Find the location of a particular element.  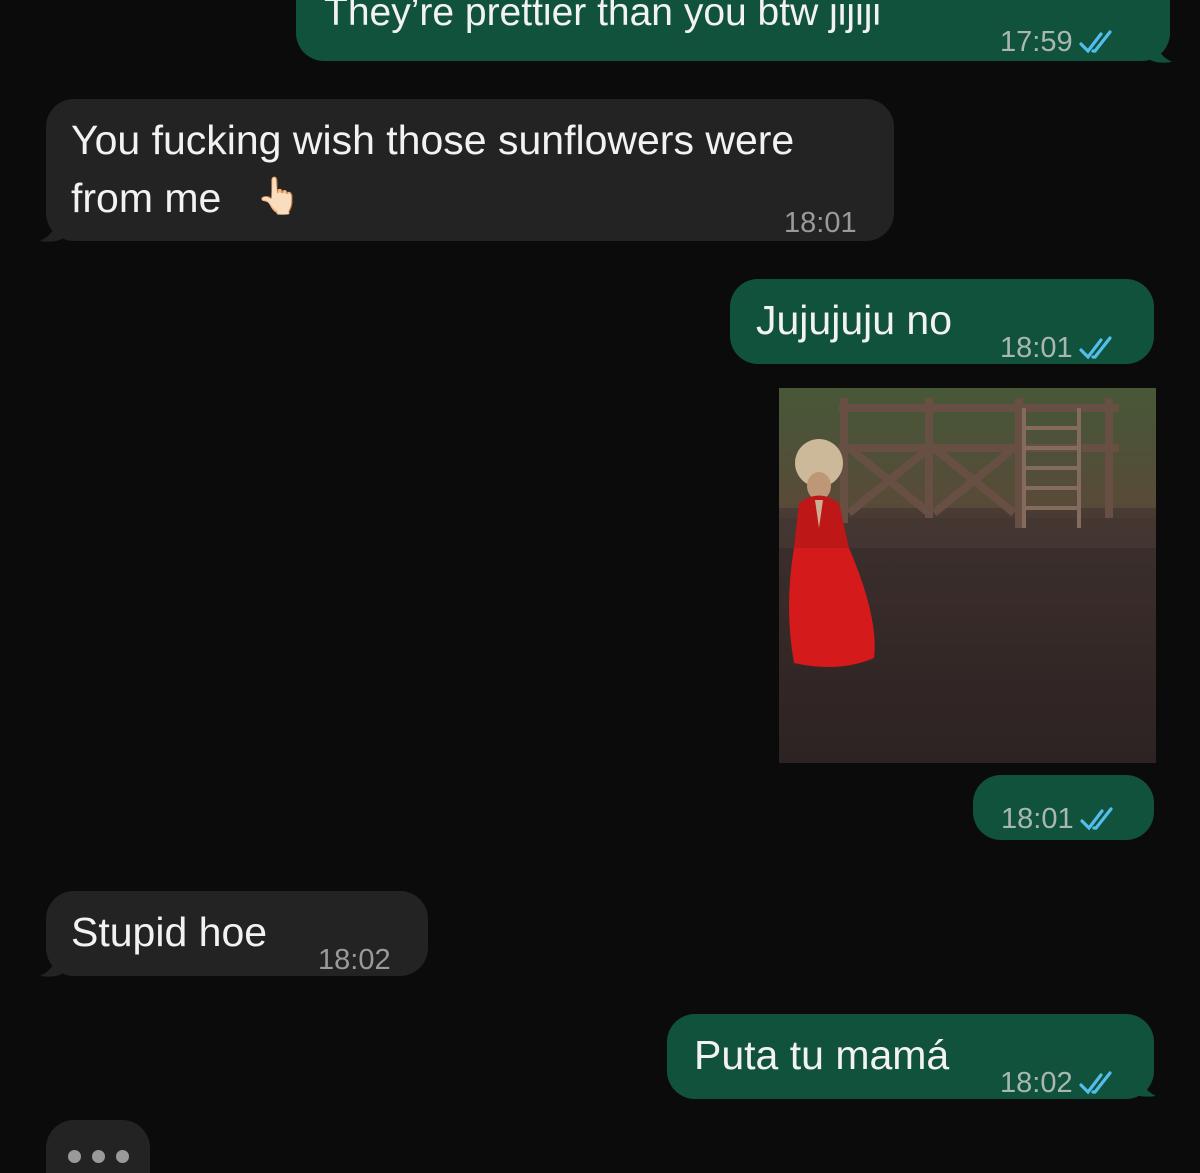

message-meta: 17:59 is located at coordinates (1059, 42).